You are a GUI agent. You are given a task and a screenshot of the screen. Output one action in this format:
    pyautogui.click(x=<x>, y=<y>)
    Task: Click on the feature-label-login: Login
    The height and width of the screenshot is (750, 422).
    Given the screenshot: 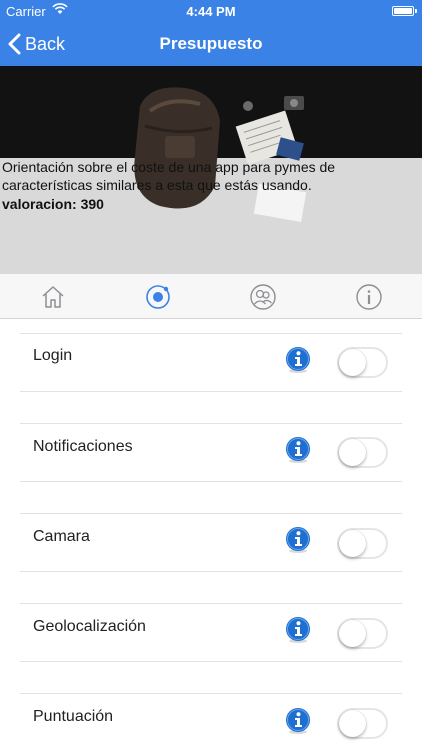 What is the action you would take?
    pyautogui.click(x=53, y=355)
    